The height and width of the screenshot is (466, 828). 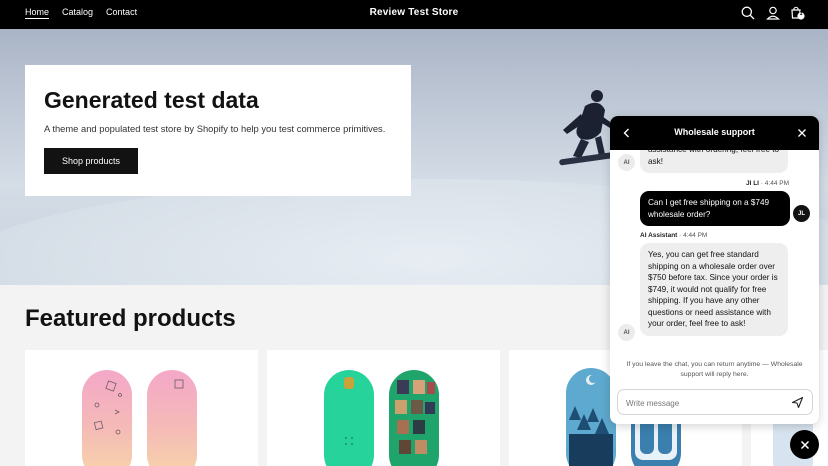 I want to click on sender-name: JI LI, so click(x=752, y=183).